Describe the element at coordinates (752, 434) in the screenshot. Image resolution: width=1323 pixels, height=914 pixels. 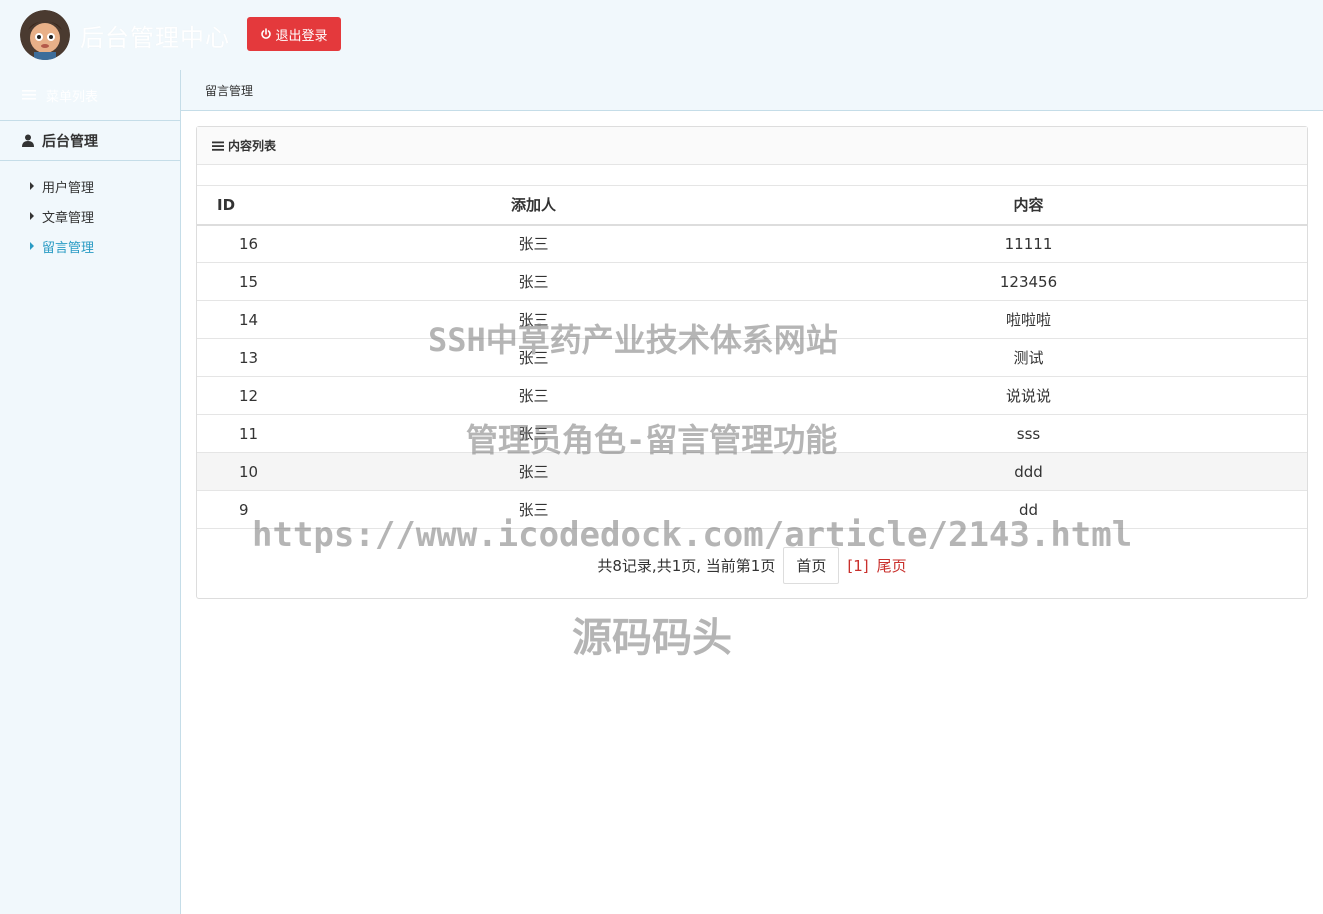
I see `table-row: 11 张三 sss` at that location.